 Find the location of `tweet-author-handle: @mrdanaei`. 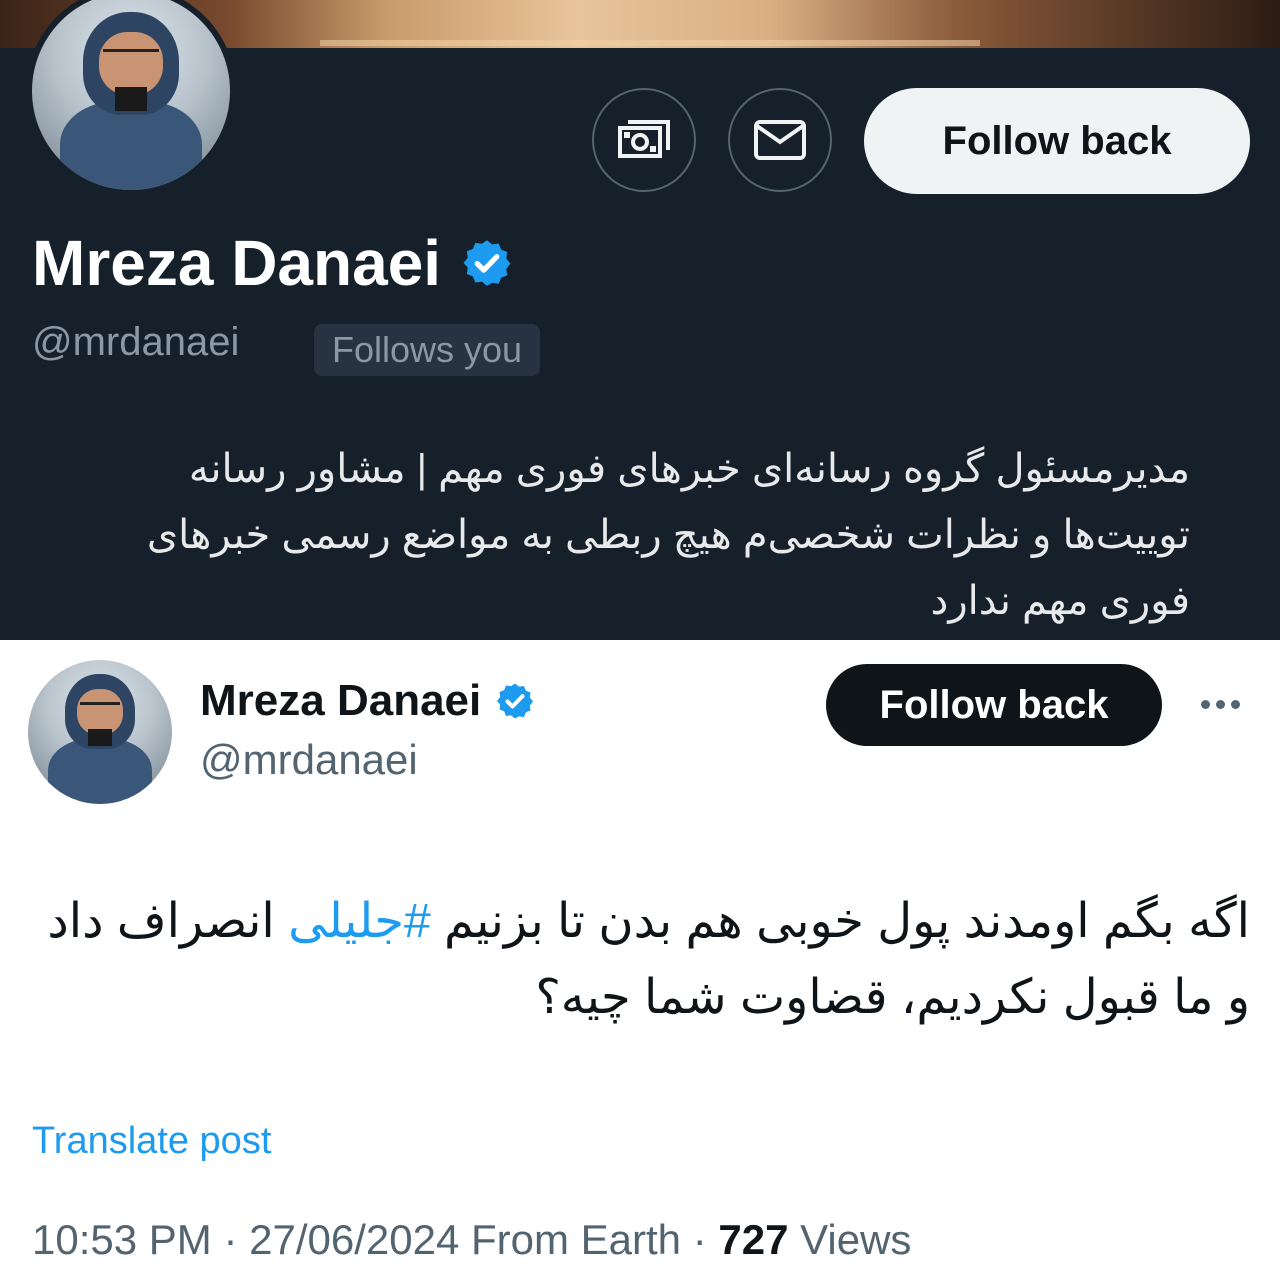

tweet-author-handle: @mrdanaei is located at coordinates (309, 760).